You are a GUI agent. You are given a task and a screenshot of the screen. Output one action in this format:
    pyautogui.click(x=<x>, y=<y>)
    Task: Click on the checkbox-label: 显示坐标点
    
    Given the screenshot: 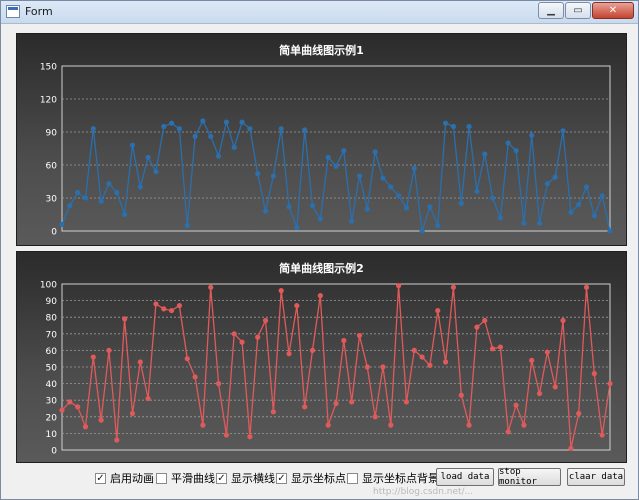 What is the action you would take?
    pyautogui.click(x=318, y=478)
    